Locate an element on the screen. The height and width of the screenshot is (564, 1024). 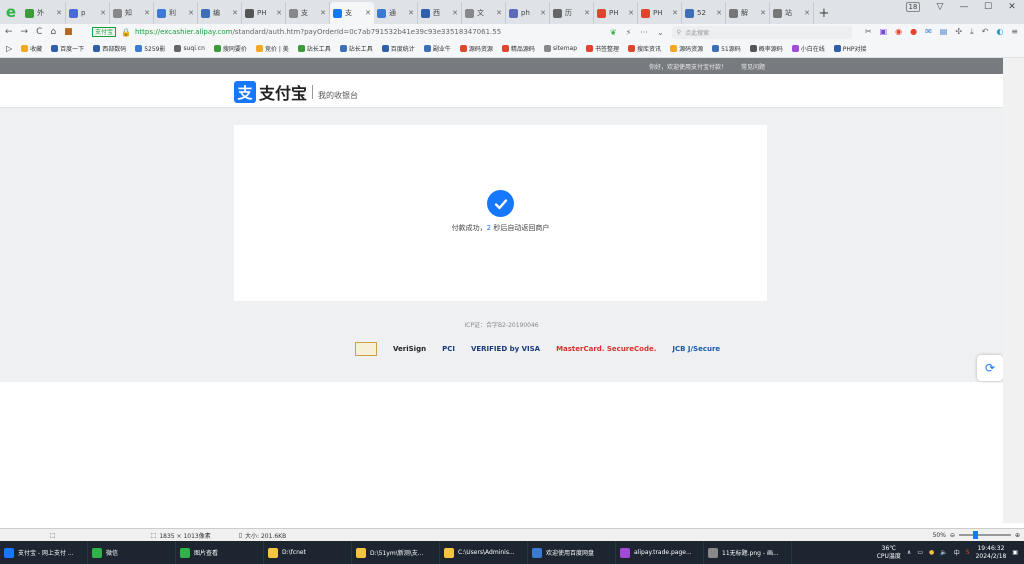
browser-tab: p ✕ is located at coordinates (88, 13).